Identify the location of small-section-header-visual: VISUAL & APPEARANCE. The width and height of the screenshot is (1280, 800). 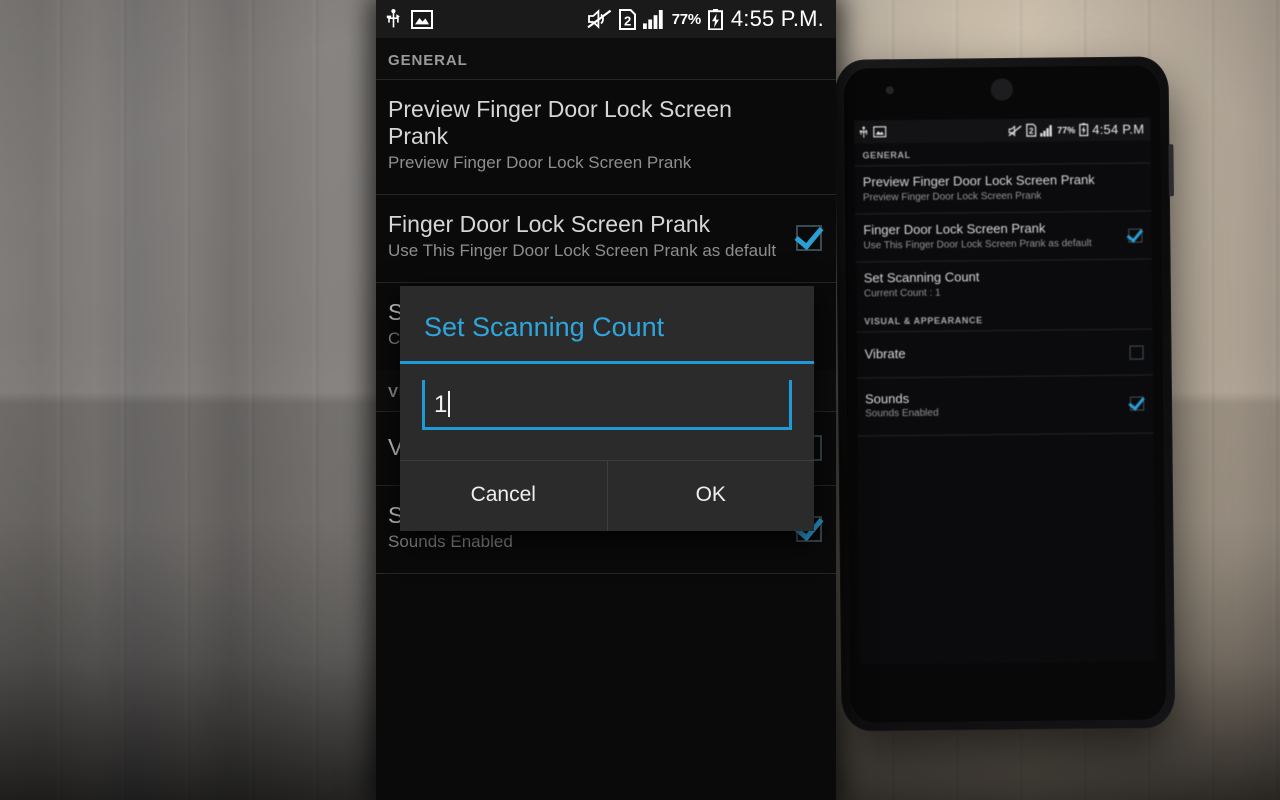
(923, 321).